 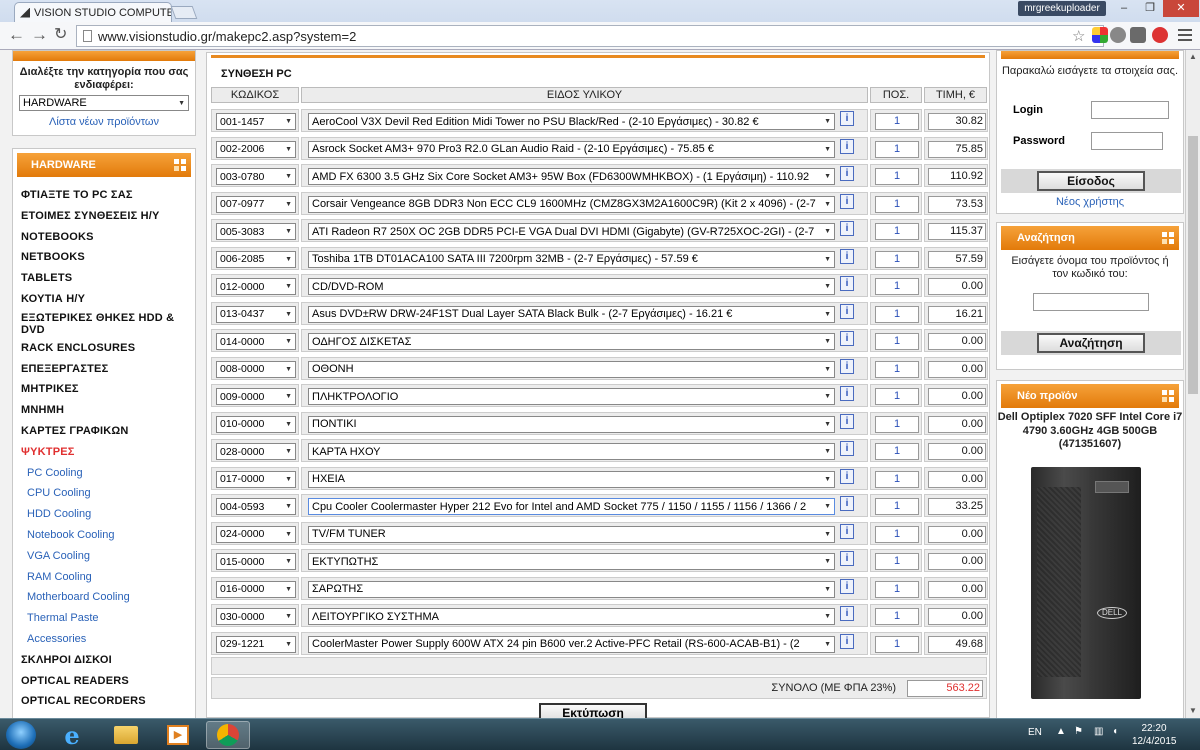 I want to click on menu-icon, so click(x=1185, y=35).